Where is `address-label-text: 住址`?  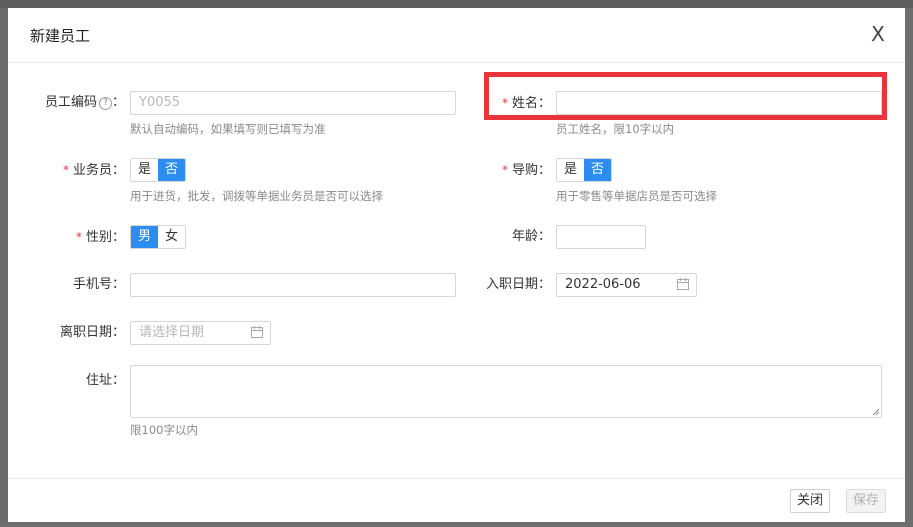
address-label-text: 住址 is located at coordinates (98, 380).